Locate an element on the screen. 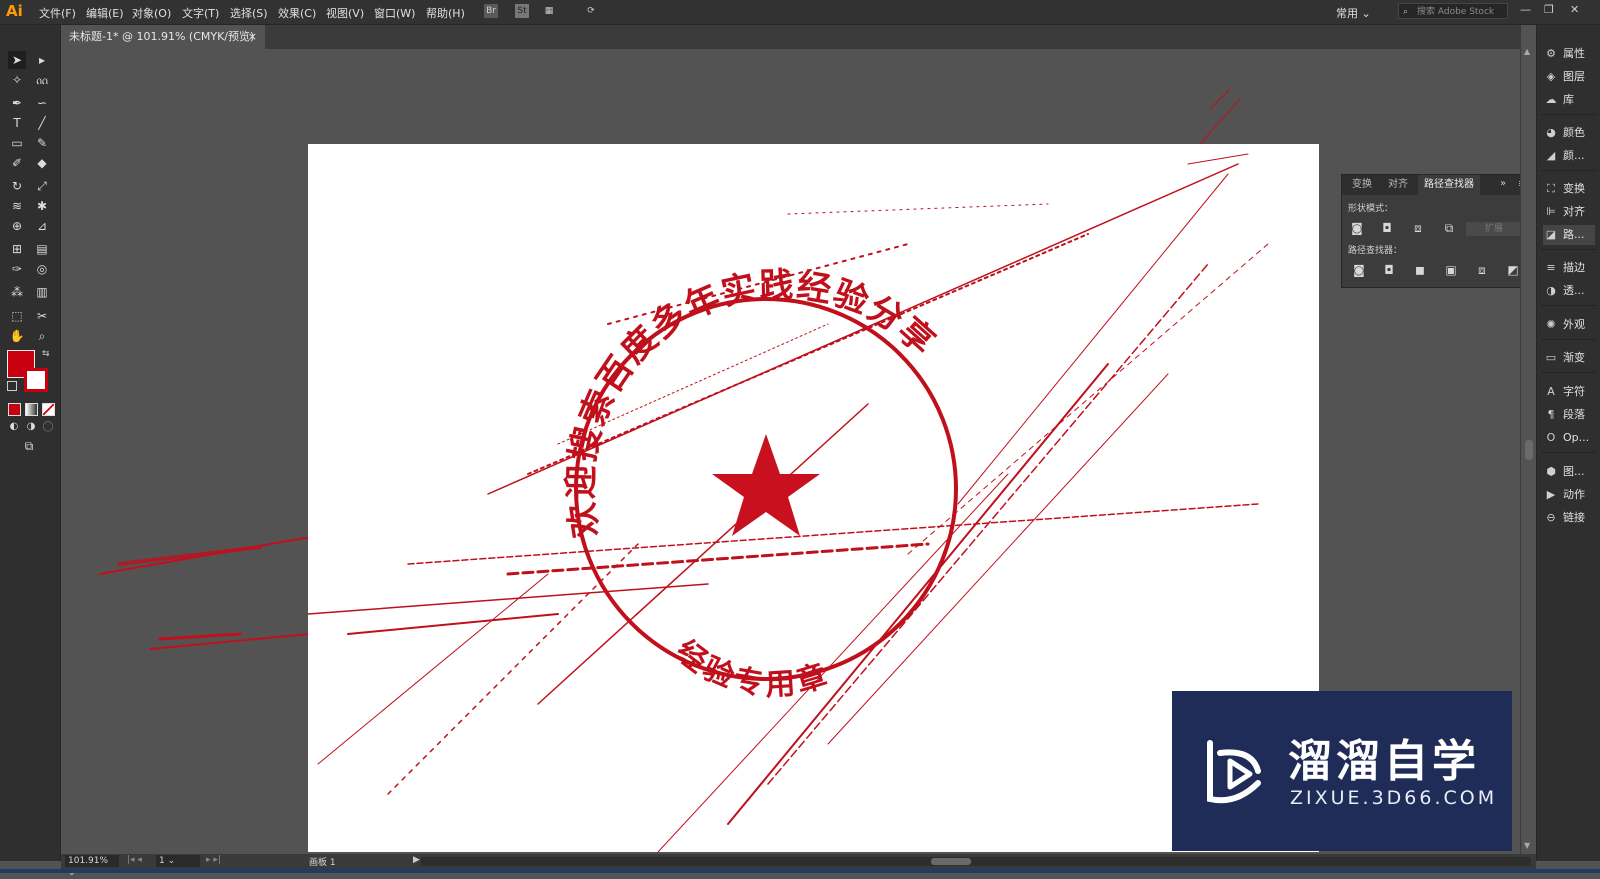  paintbrush-tool: ✎ is located at coordinates (42, 143).